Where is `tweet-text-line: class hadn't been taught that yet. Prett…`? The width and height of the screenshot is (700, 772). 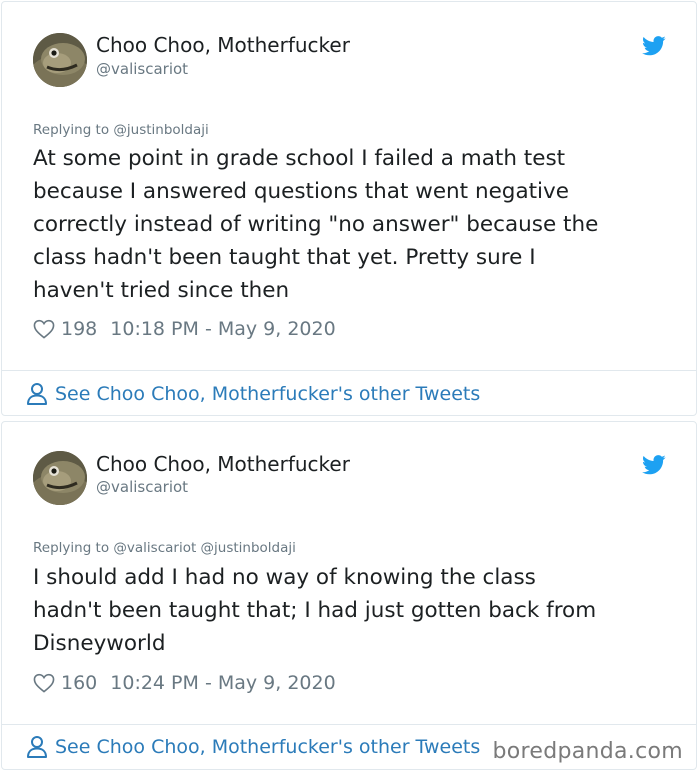 tweet-text-line: class hadn't been taught that yet. Prett… is located at coordinates (284, 257).